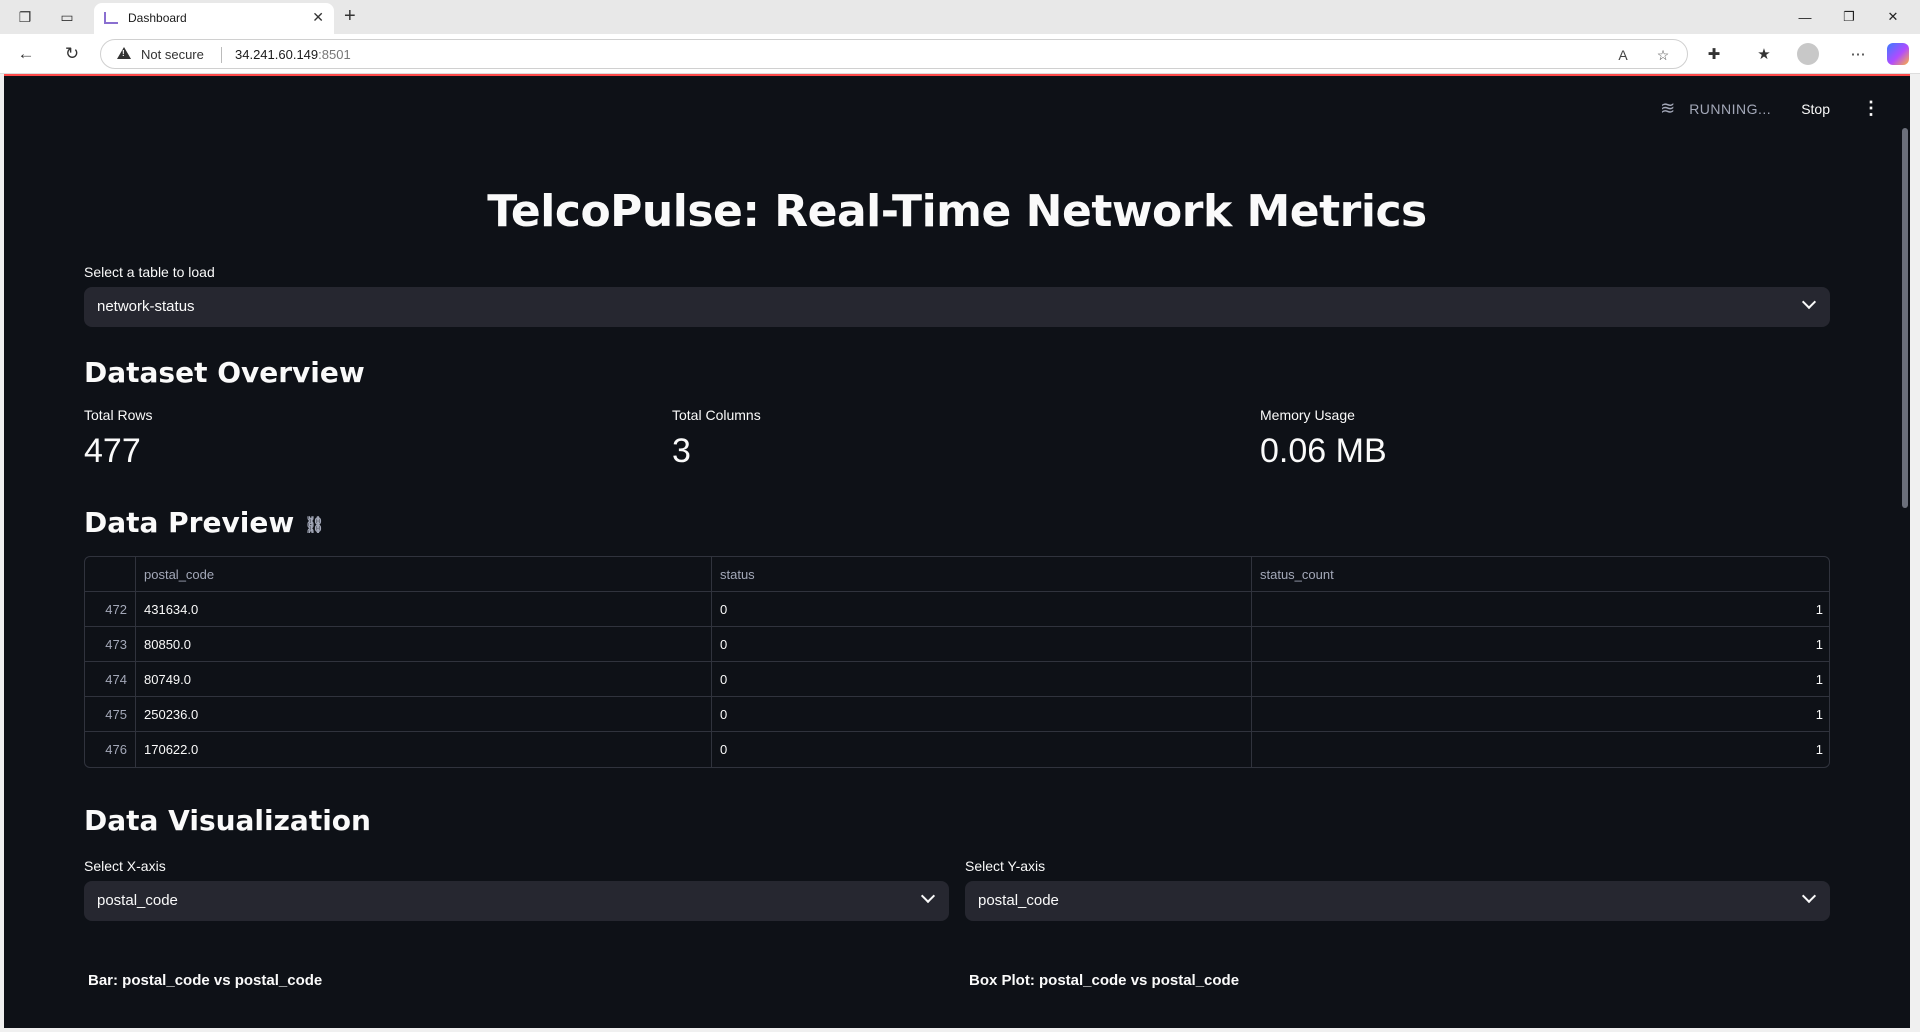  What do you see at coordinates (1397, 901) in the screenshot?
I see `y-axis-select: postal_code` at bounding box center [1397, 901].